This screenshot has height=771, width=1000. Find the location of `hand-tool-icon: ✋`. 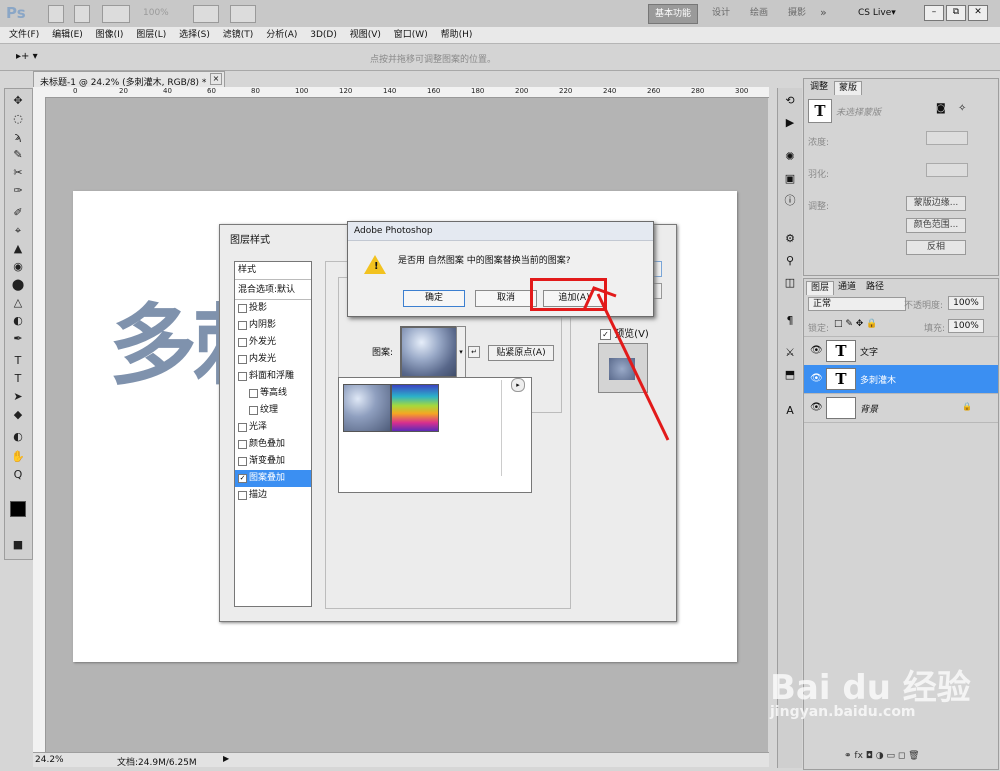

hand-tool-icon: ✋ is located at coordinates (18, 457).